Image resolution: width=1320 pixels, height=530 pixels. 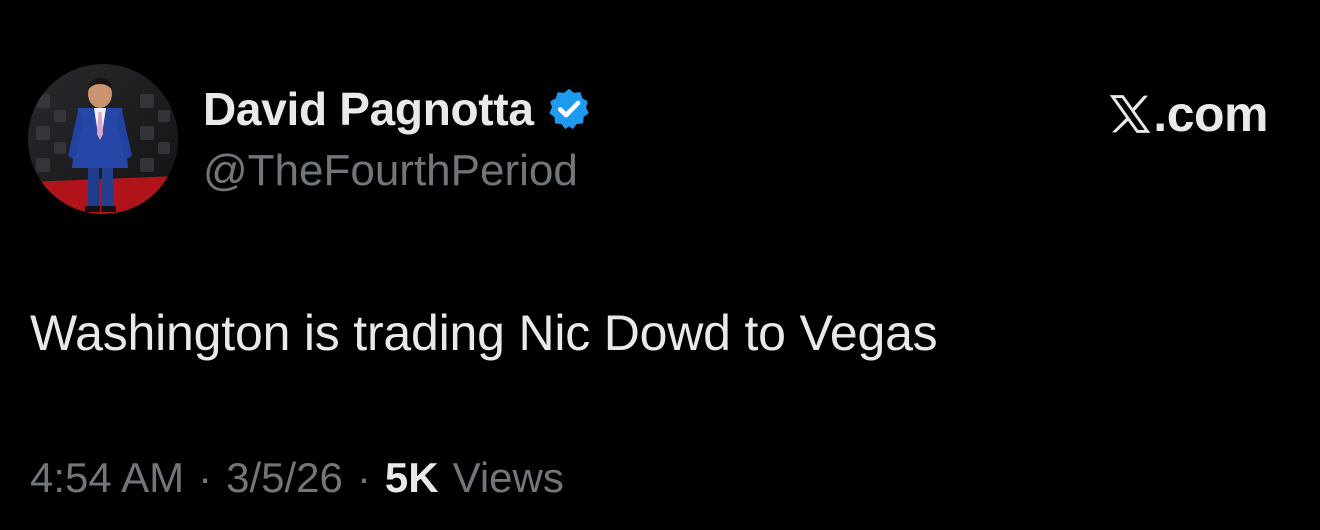 I want to click on author-handle: @TheFourthPeriod, so click(x=390, y=171).